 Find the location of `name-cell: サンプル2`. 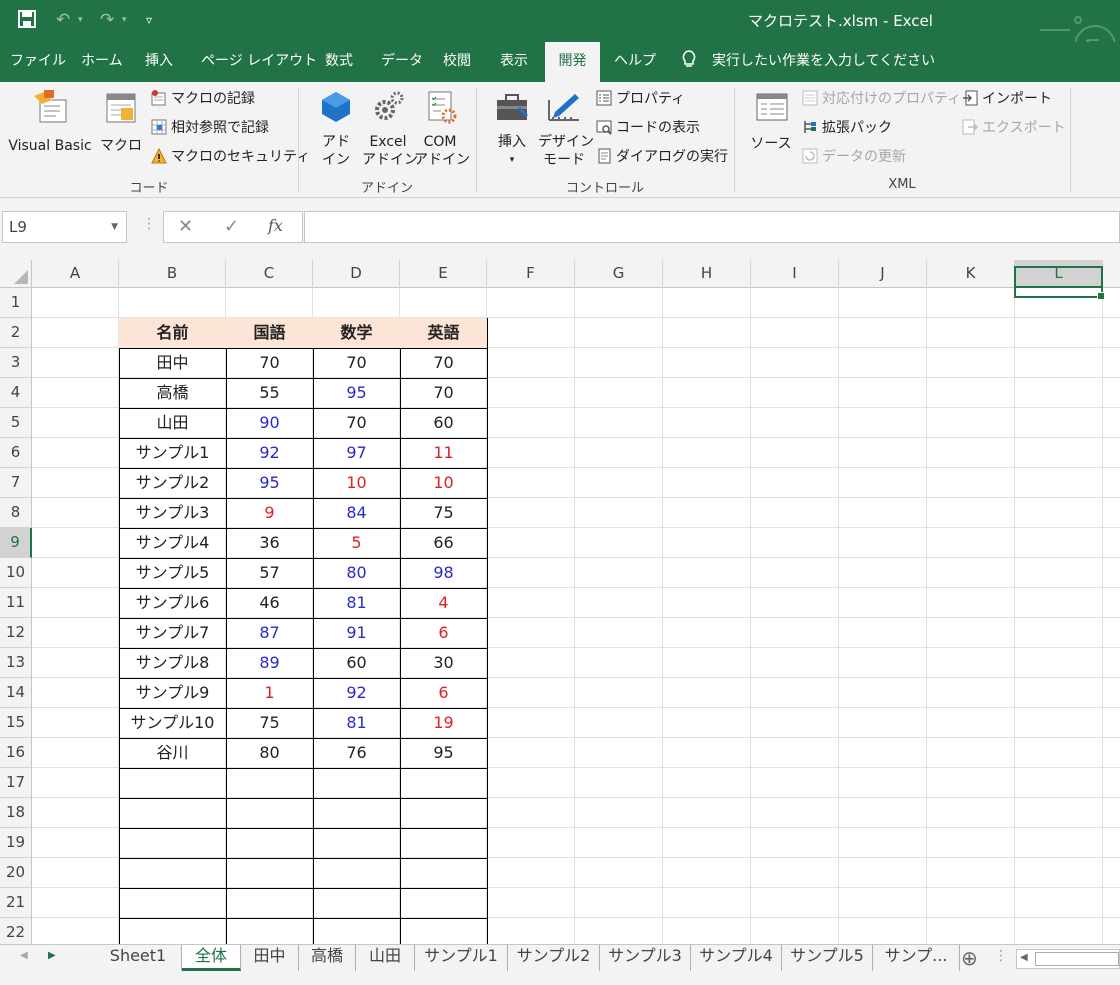

name-cell: サンプル2 is located at coordinates (173, 483).